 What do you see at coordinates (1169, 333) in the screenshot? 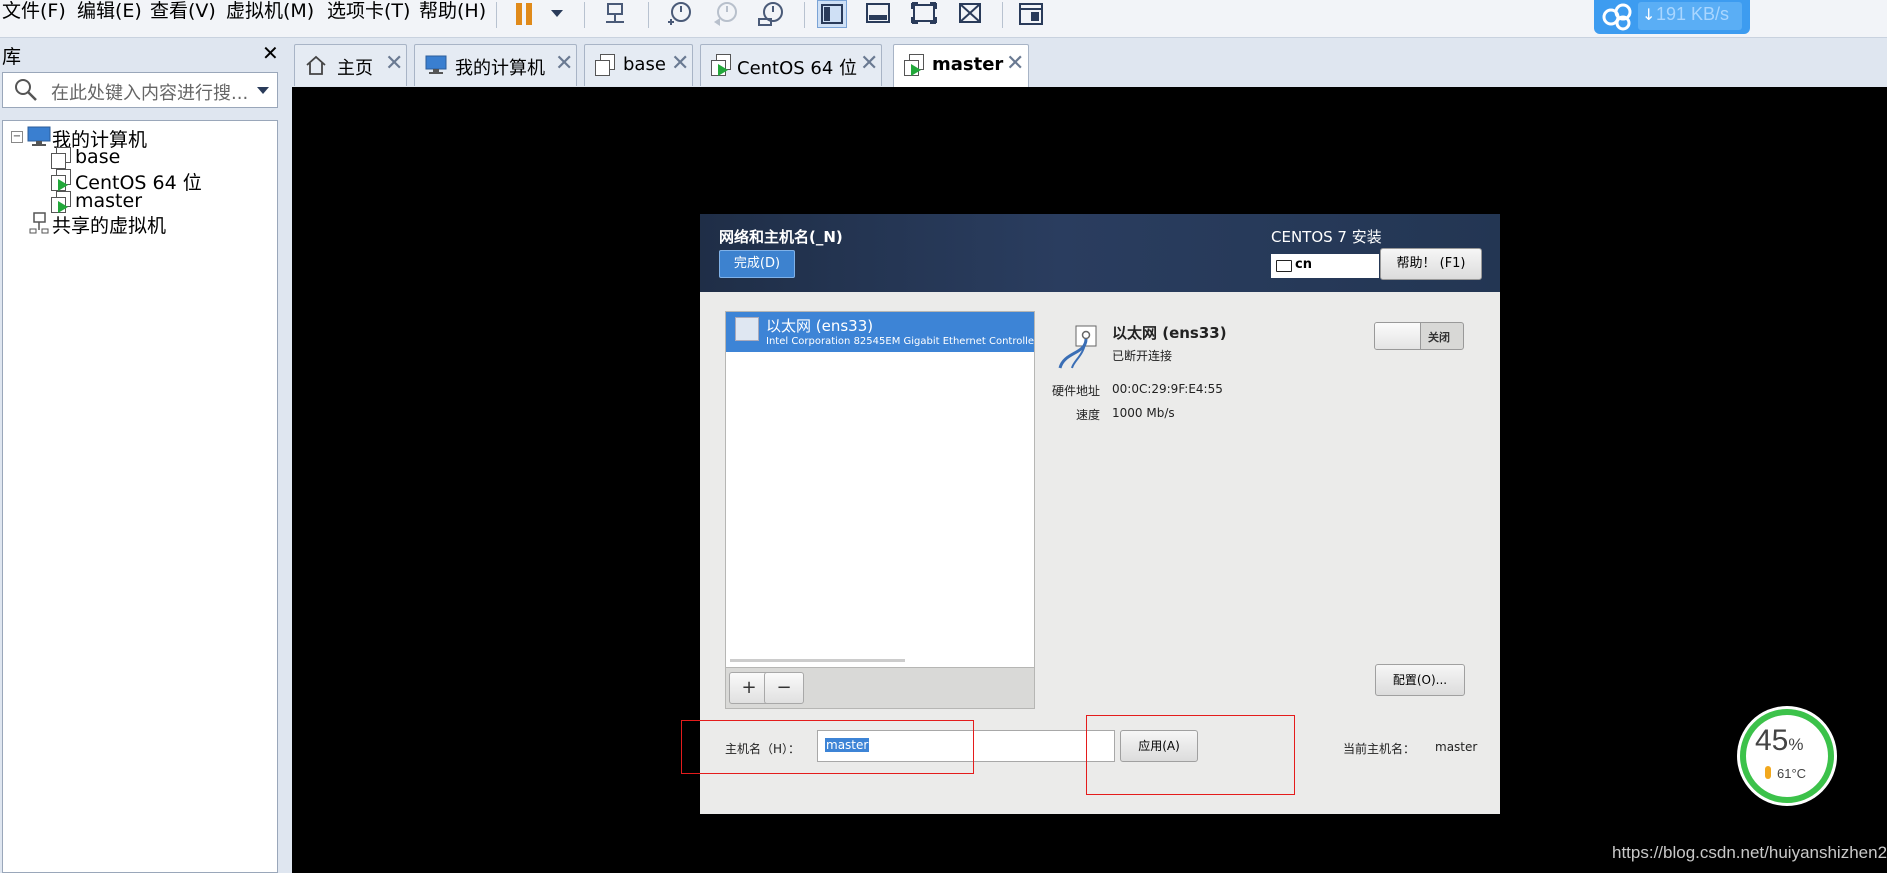
I see `device-title: 以太网 (ens33)` at bounding box center [1169, 333].